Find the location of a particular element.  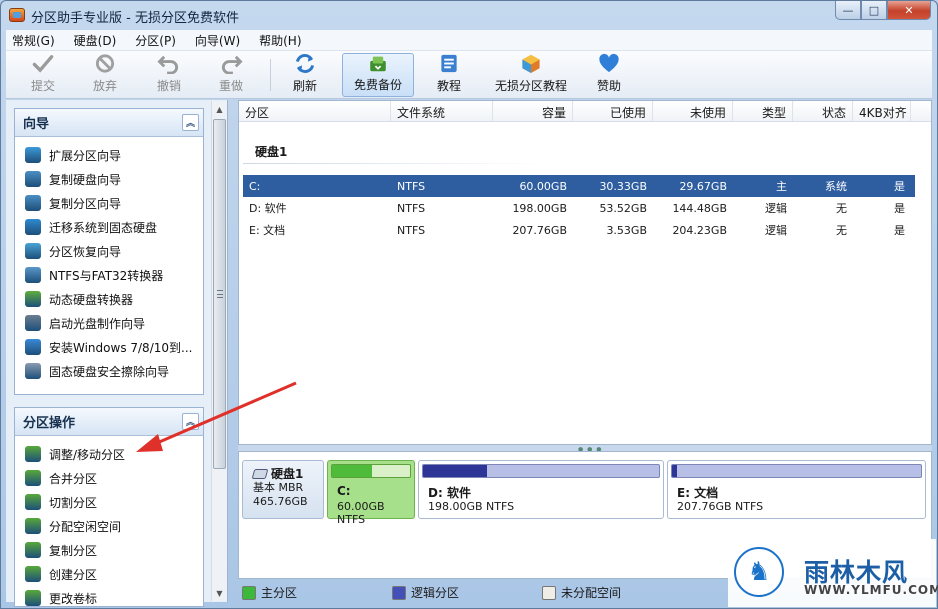

scrollbar-thumb is located at coordinates (219, 294).